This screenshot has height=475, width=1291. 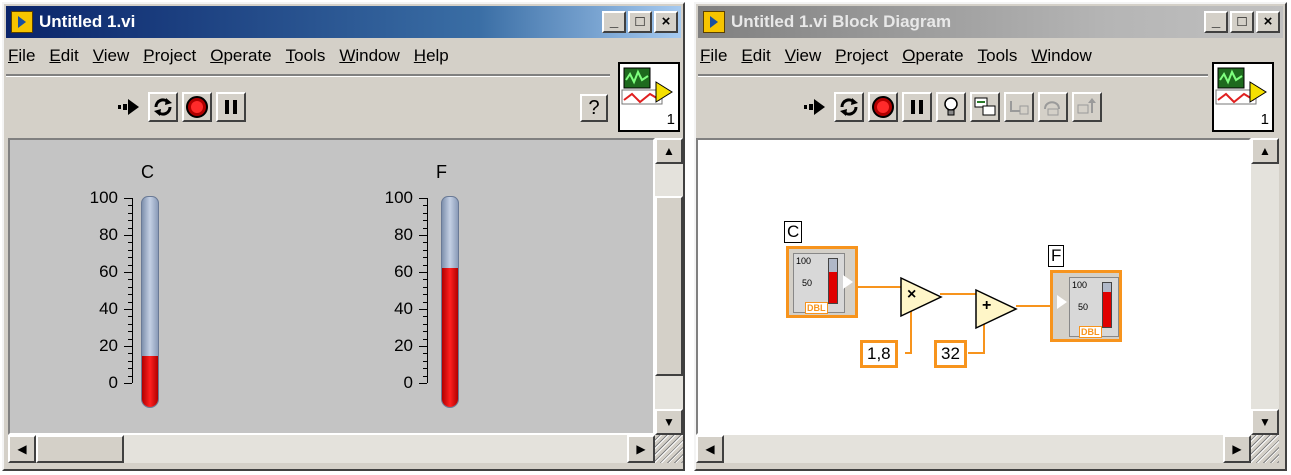 I want to click on thermometer-terminal-f: 100 50 DBL, so click(x=1086, y=306).